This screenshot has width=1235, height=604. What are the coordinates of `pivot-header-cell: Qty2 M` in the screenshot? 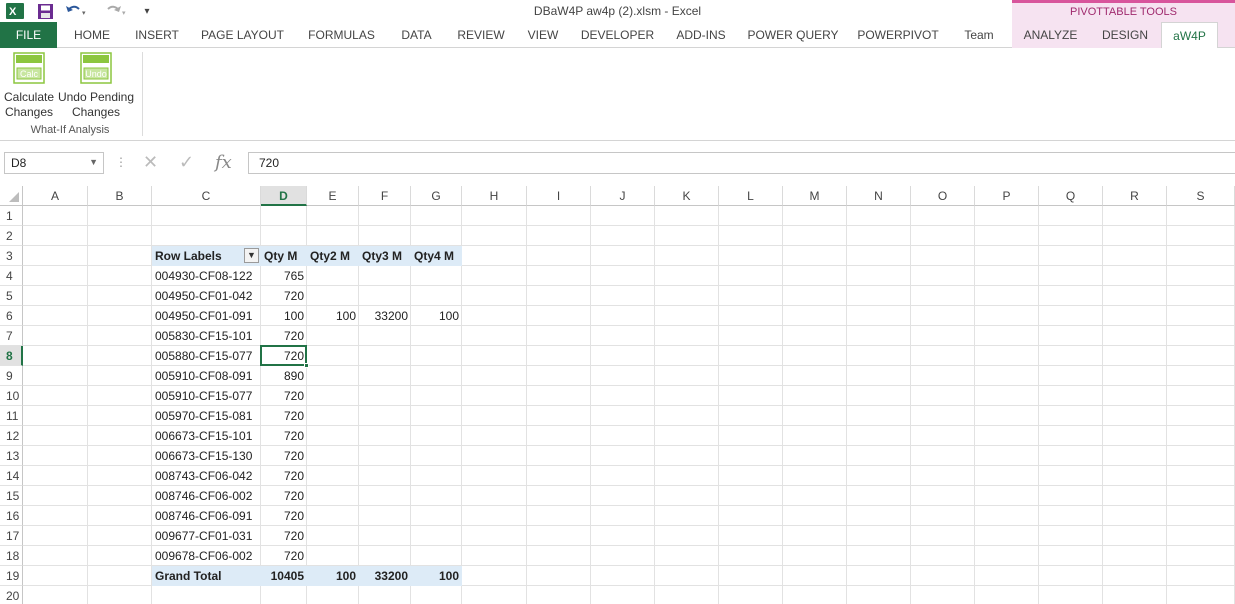 It's located at (333, 256).